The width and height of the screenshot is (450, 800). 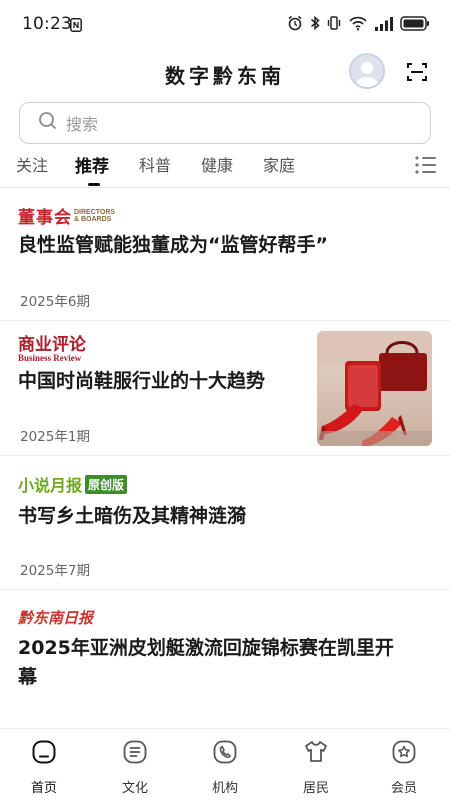 What do you see at coordinates (95, 215) in the screenshot?
I see `source-name-en: DIRECTORS & BOARDS` at bounding box center [95, 215].